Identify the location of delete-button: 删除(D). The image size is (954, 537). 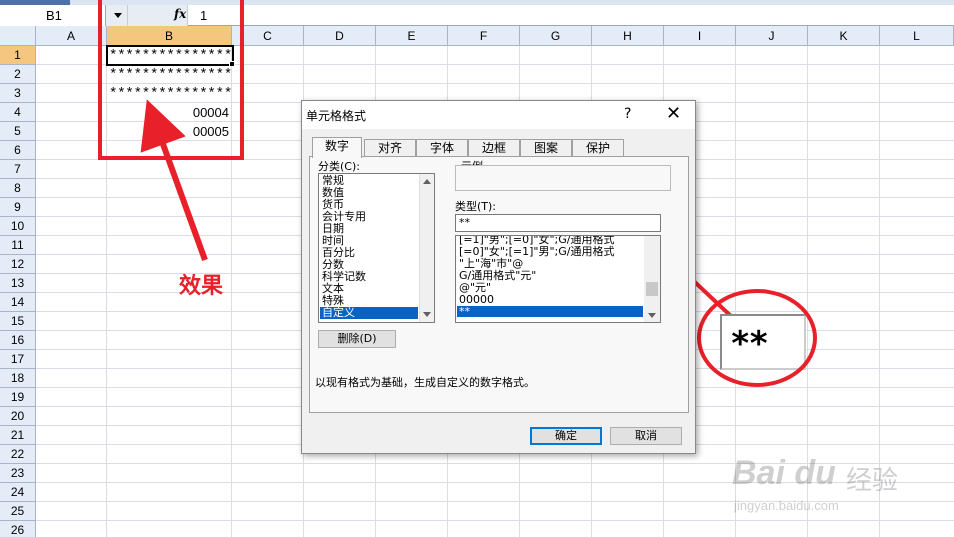
(357, 339).